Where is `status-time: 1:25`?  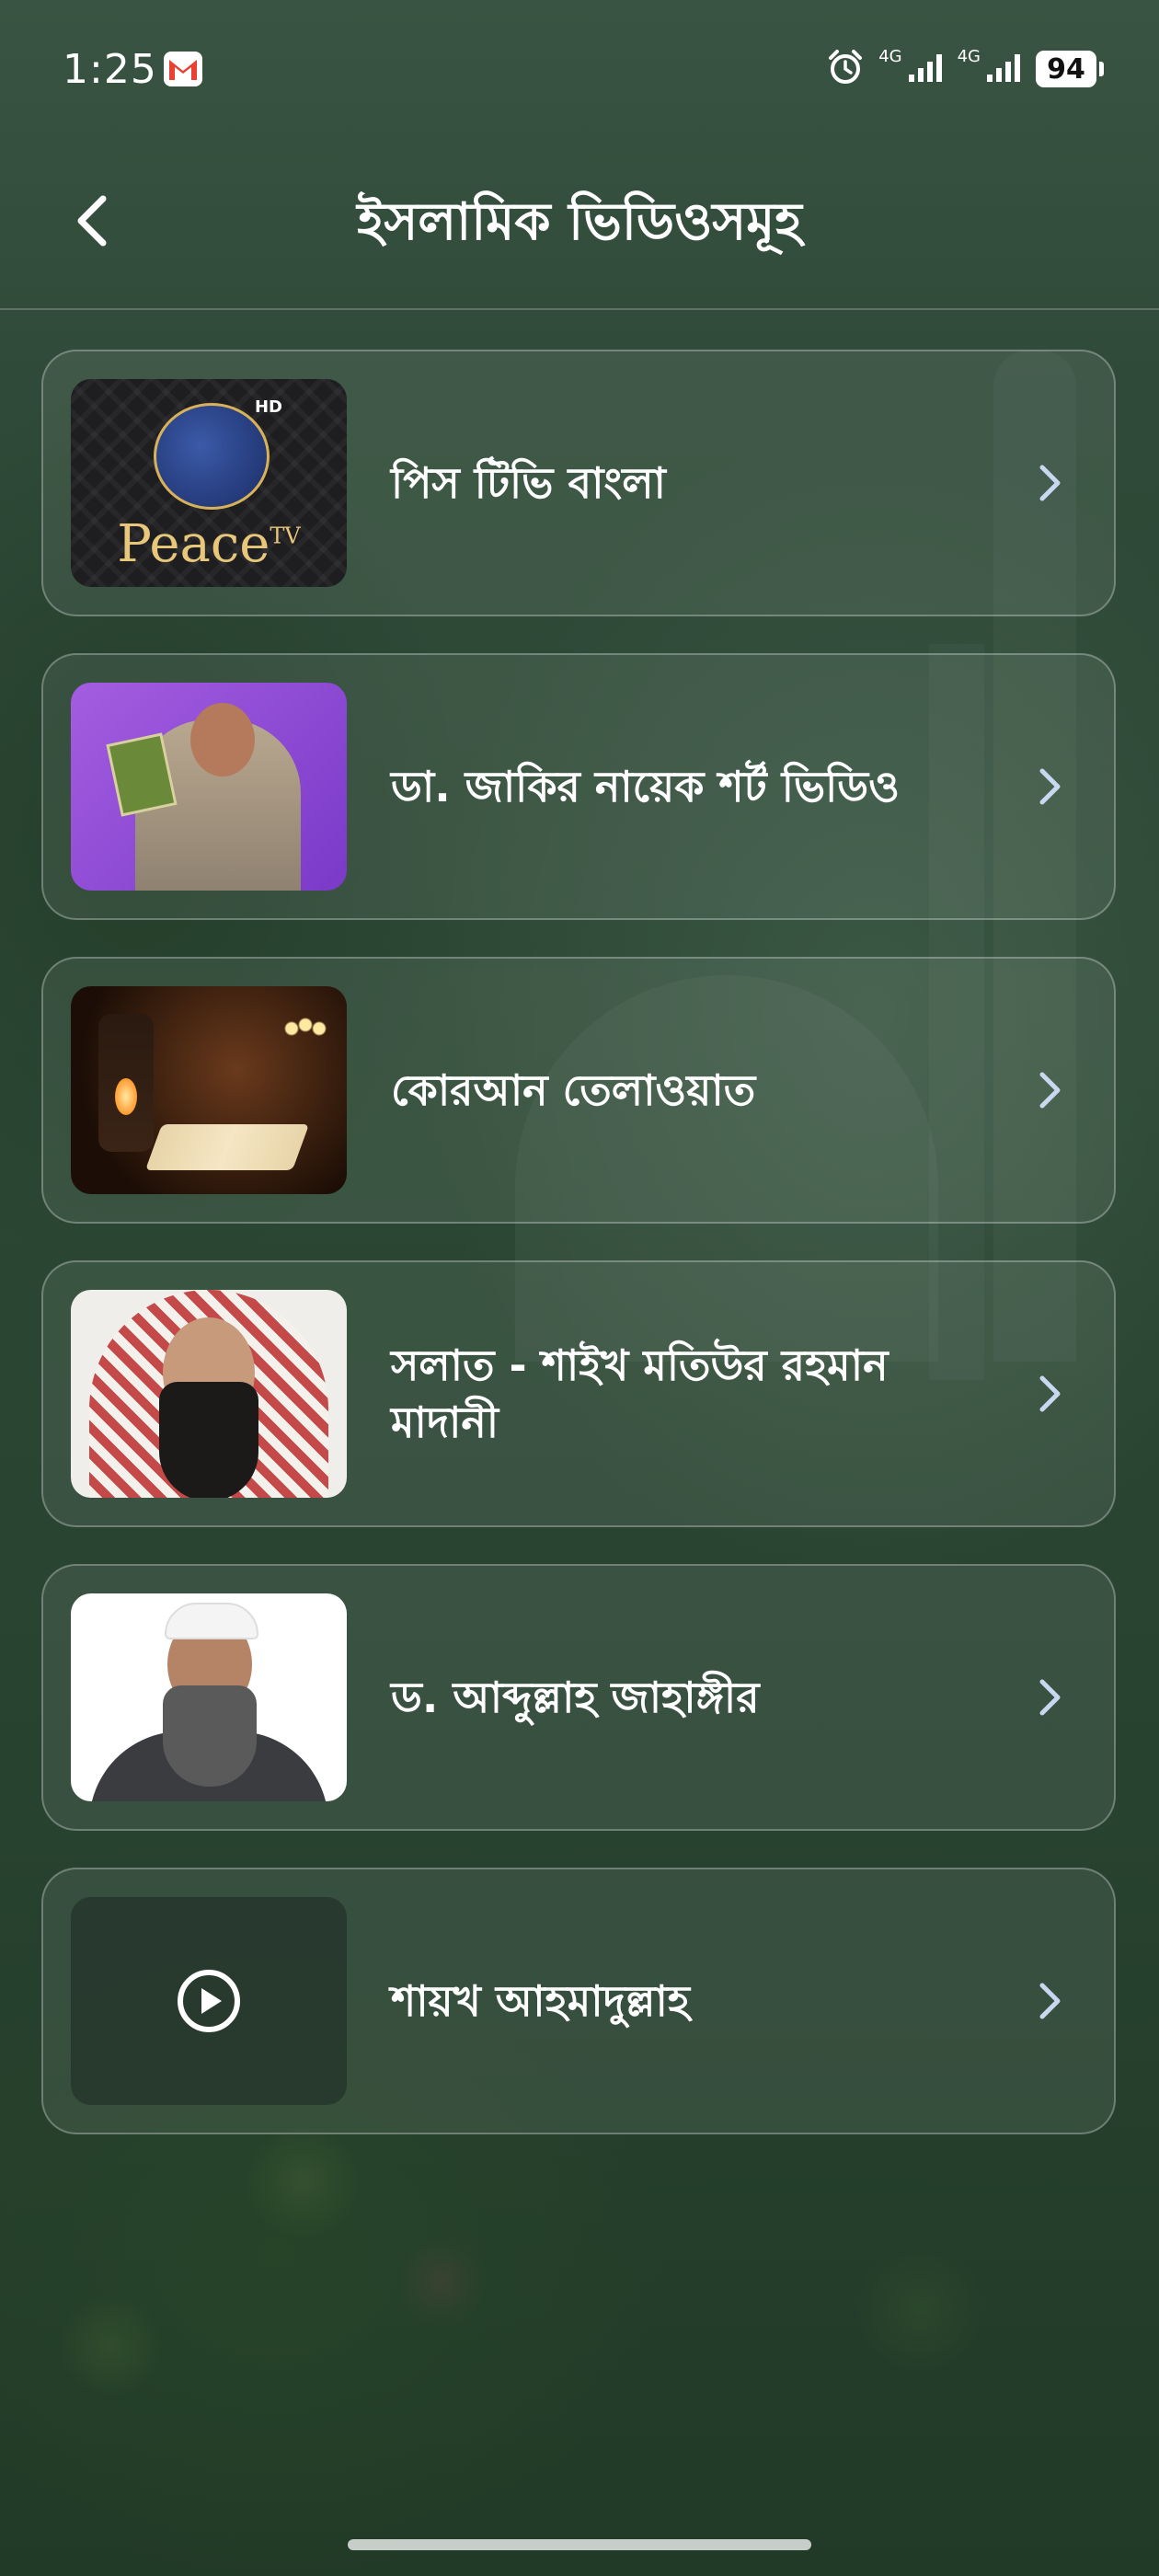
status-time: 1:25 is located at coordinates (110, 69).